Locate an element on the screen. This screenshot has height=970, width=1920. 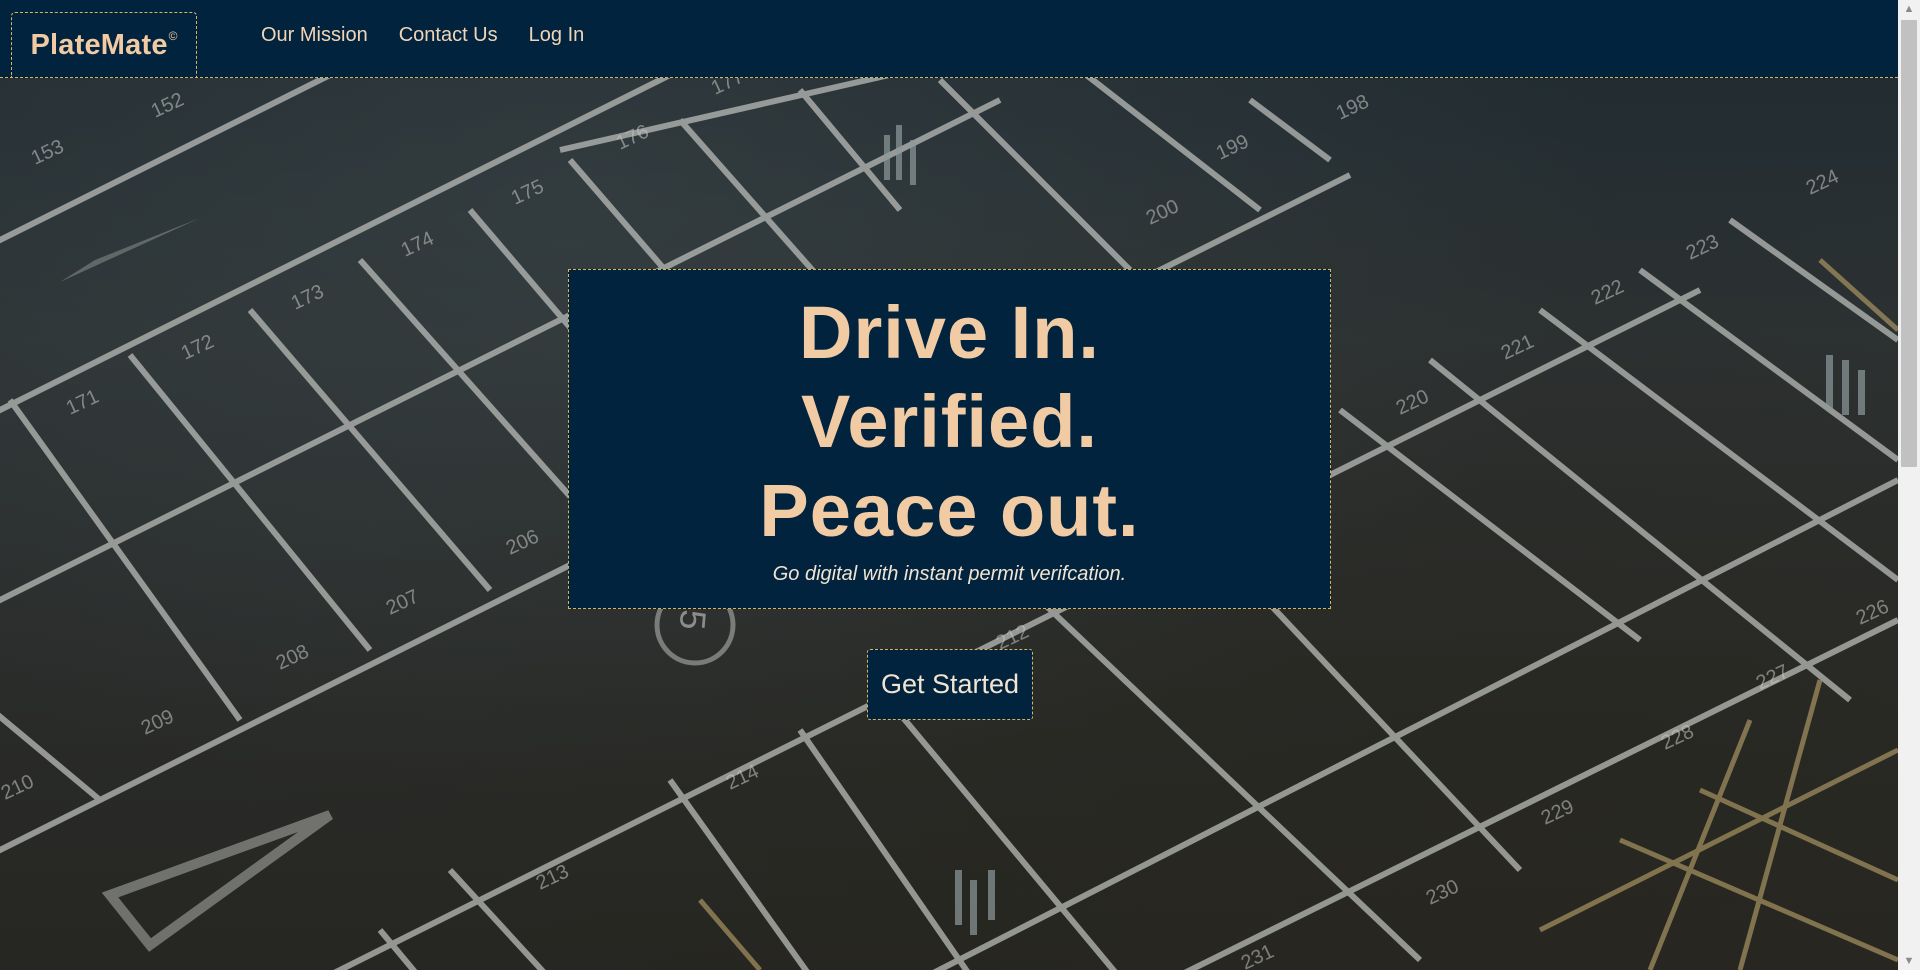
top-navbar: PlateMate © Our Mission Contact Us Log In is located at coordinates (949, 39).